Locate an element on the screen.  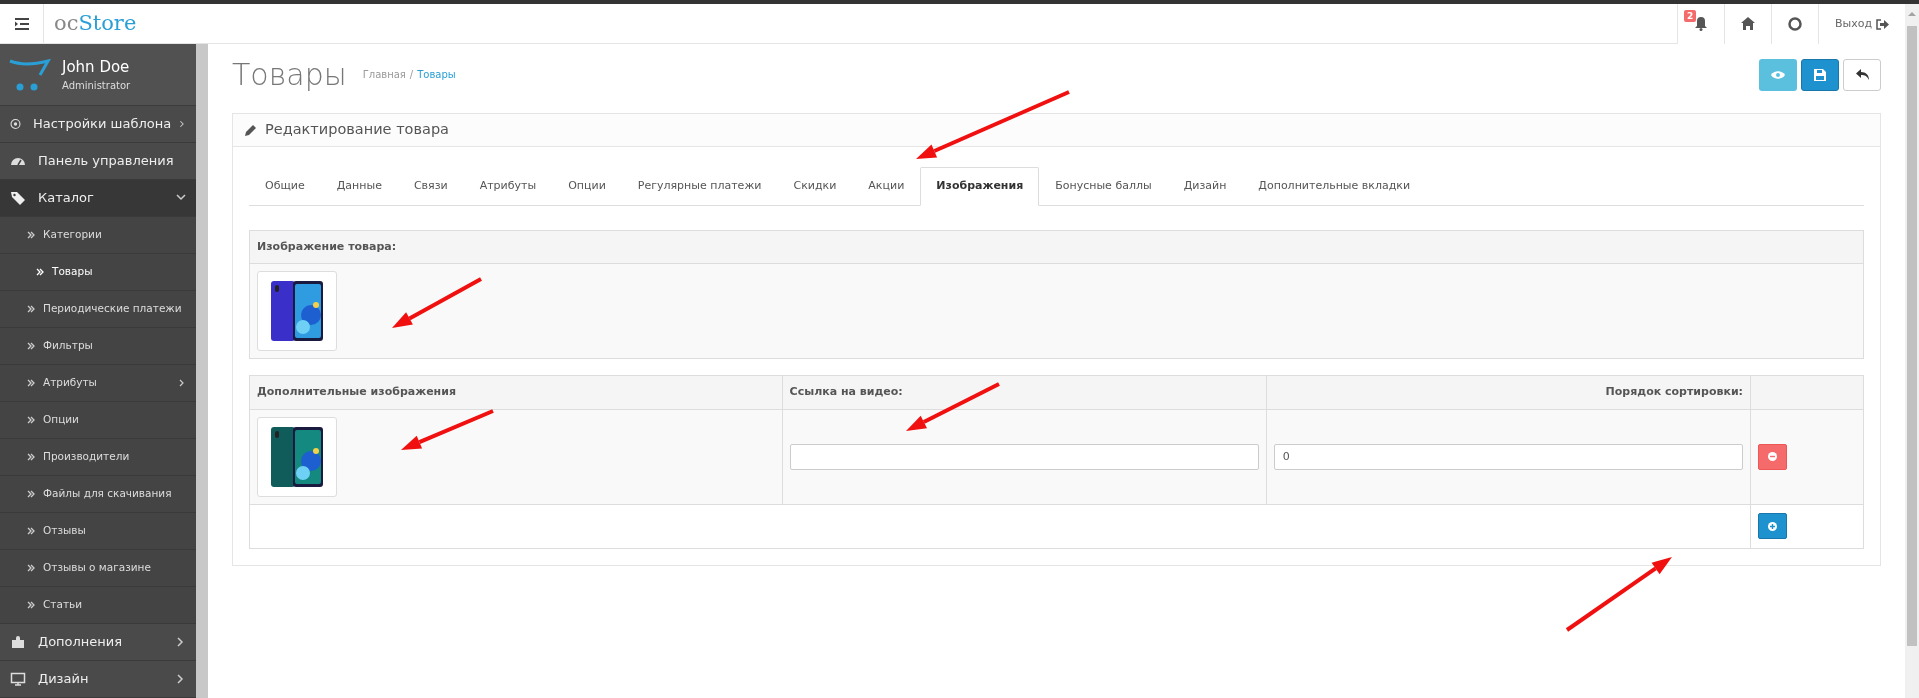
page-title: Товары is located at coordinates (289, 75).